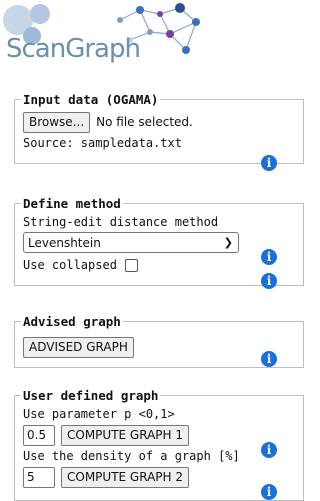  I want to click on advised-graph-button: ADVISED GRAPH, so click(78, 347).